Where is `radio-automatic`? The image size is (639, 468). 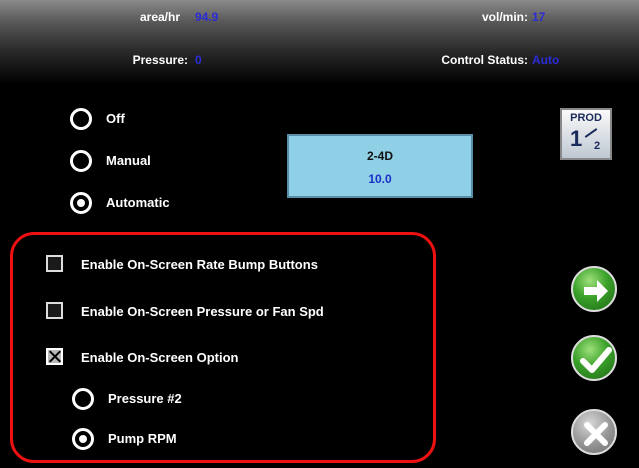
radio-automatic is located at coordinates (81, 203).